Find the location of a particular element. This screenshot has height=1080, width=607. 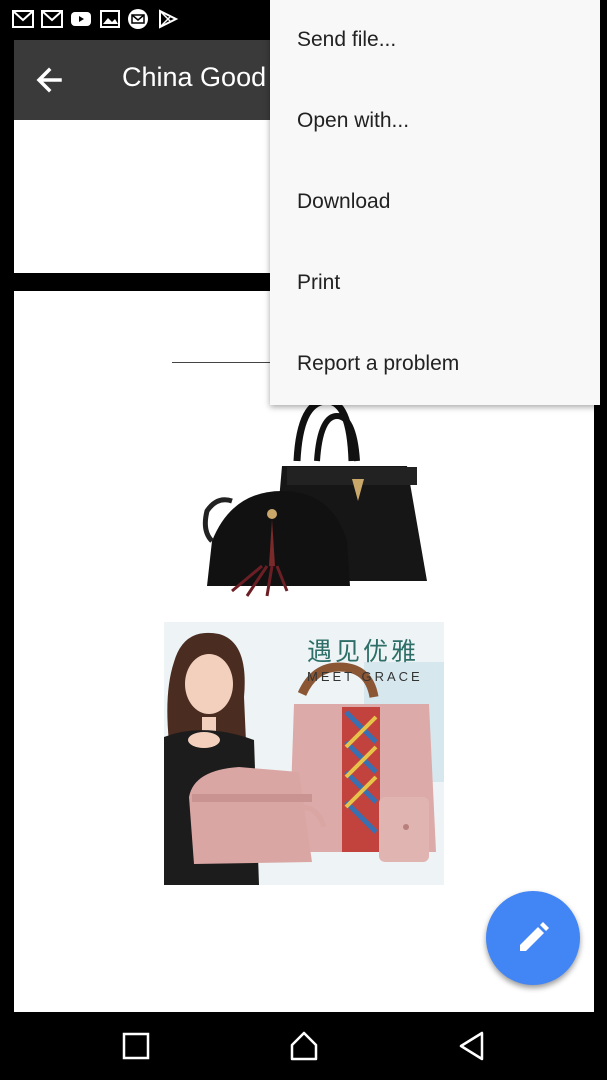

youtube-icon is located at coordinates (81, 19).